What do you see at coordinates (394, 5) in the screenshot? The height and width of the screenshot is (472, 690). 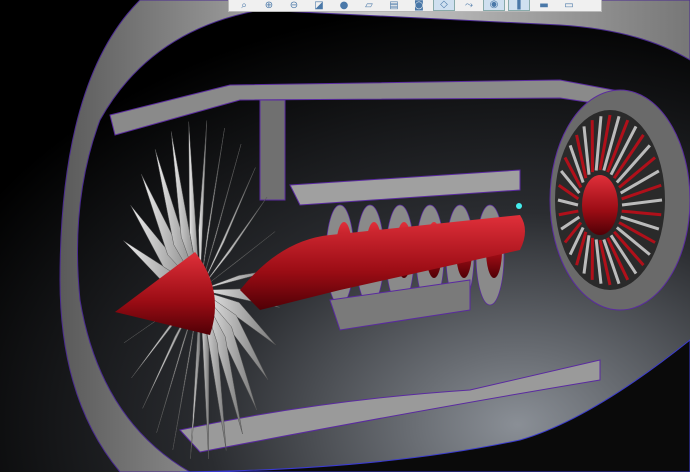 I see `view-manager-icon: ▤` at bounding box center [394, 5].